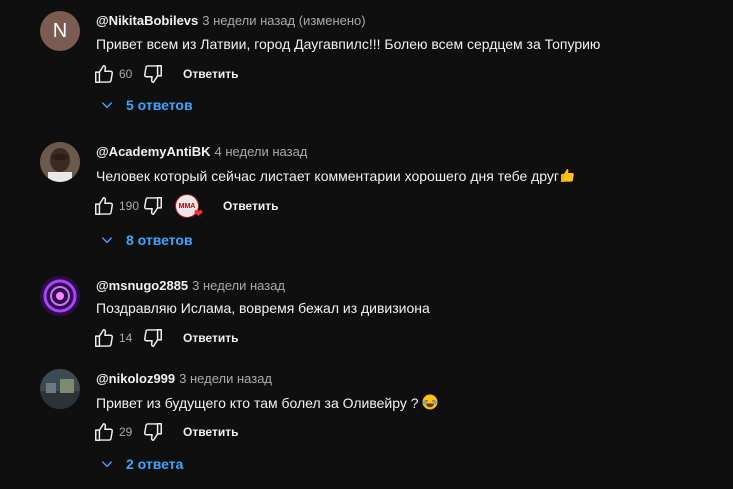  Describe the element at coordinates (153, 151) in the screenshot. I see `author-name: @AcademyAntiBK` at that location.